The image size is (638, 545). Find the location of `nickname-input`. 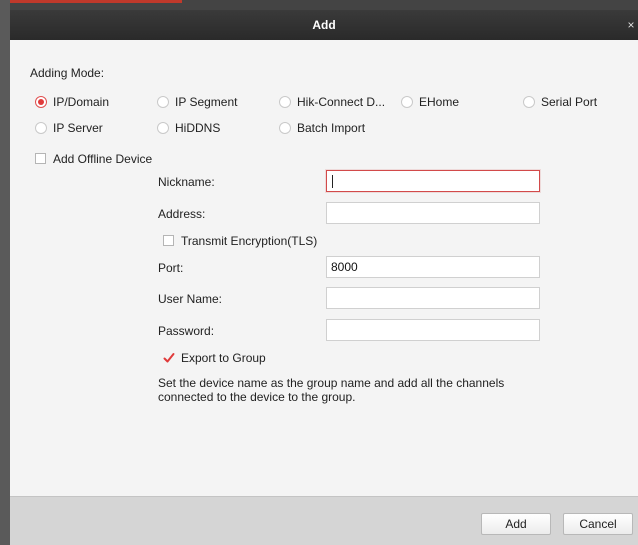

nickname-input is located at coordinates (433, 181).